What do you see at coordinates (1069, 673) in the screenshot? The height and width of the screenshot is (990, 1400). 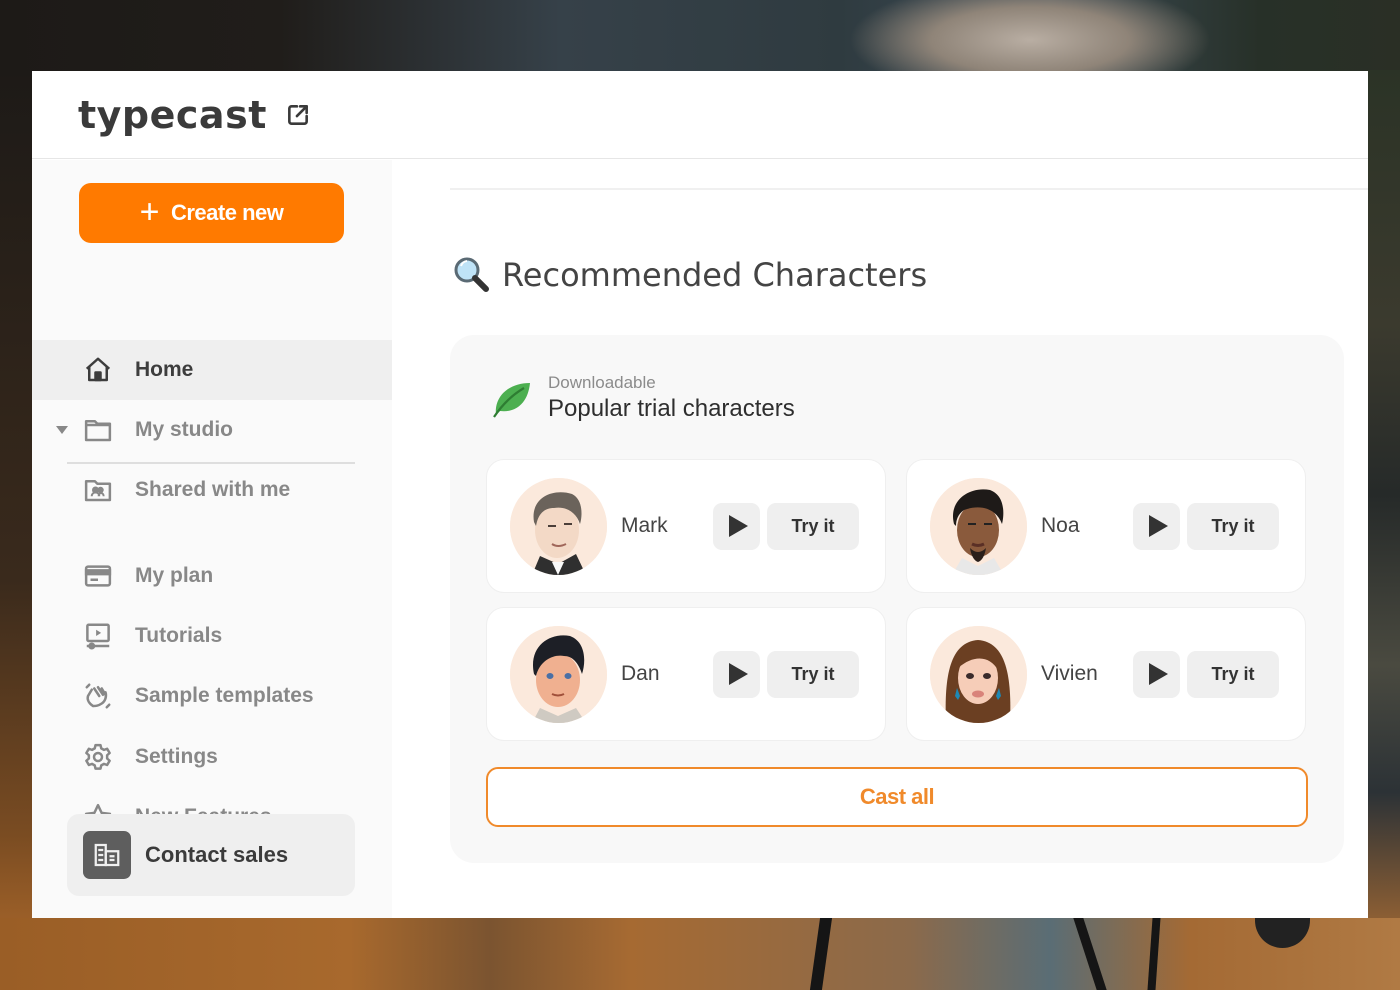 I see `character-name: Vivien` at bounding box center [1069, 673].